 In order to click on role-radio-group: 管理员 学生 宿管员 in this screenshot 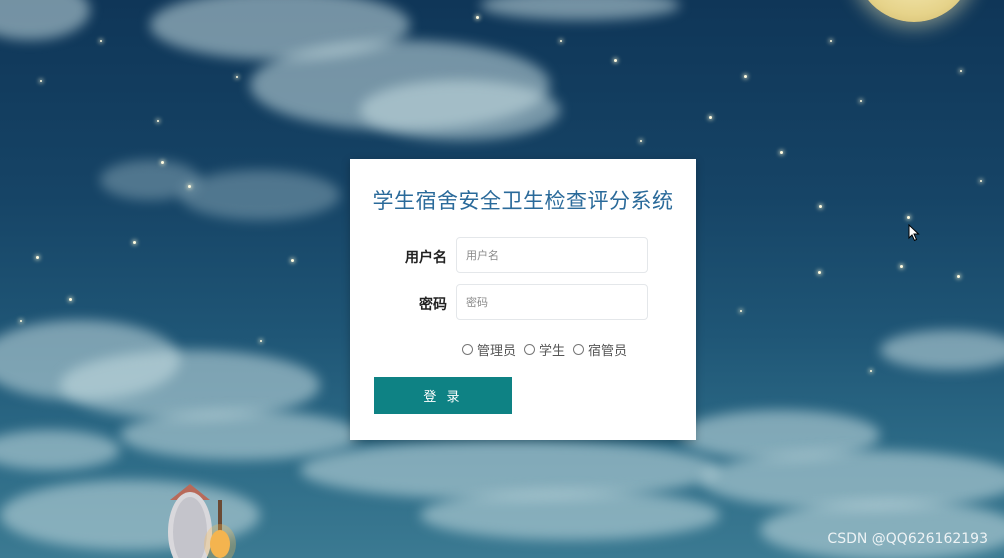, I will do `click(548, 349)`.